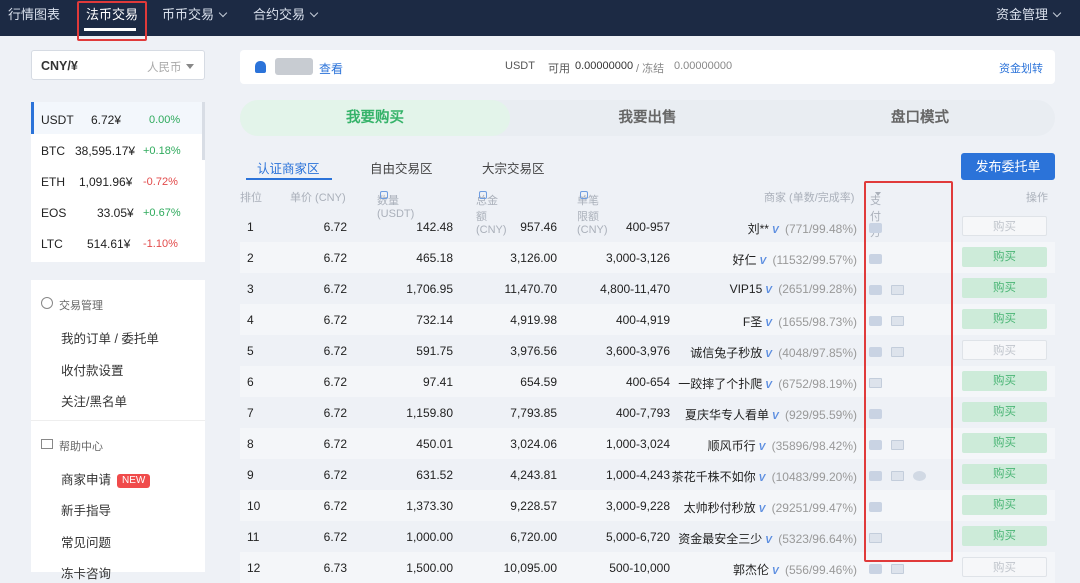  Describe the element at coordinates (793, 289) in the screenshot. I see `cell-merchant: VIP15 V (2651/99.28%)` at that location.